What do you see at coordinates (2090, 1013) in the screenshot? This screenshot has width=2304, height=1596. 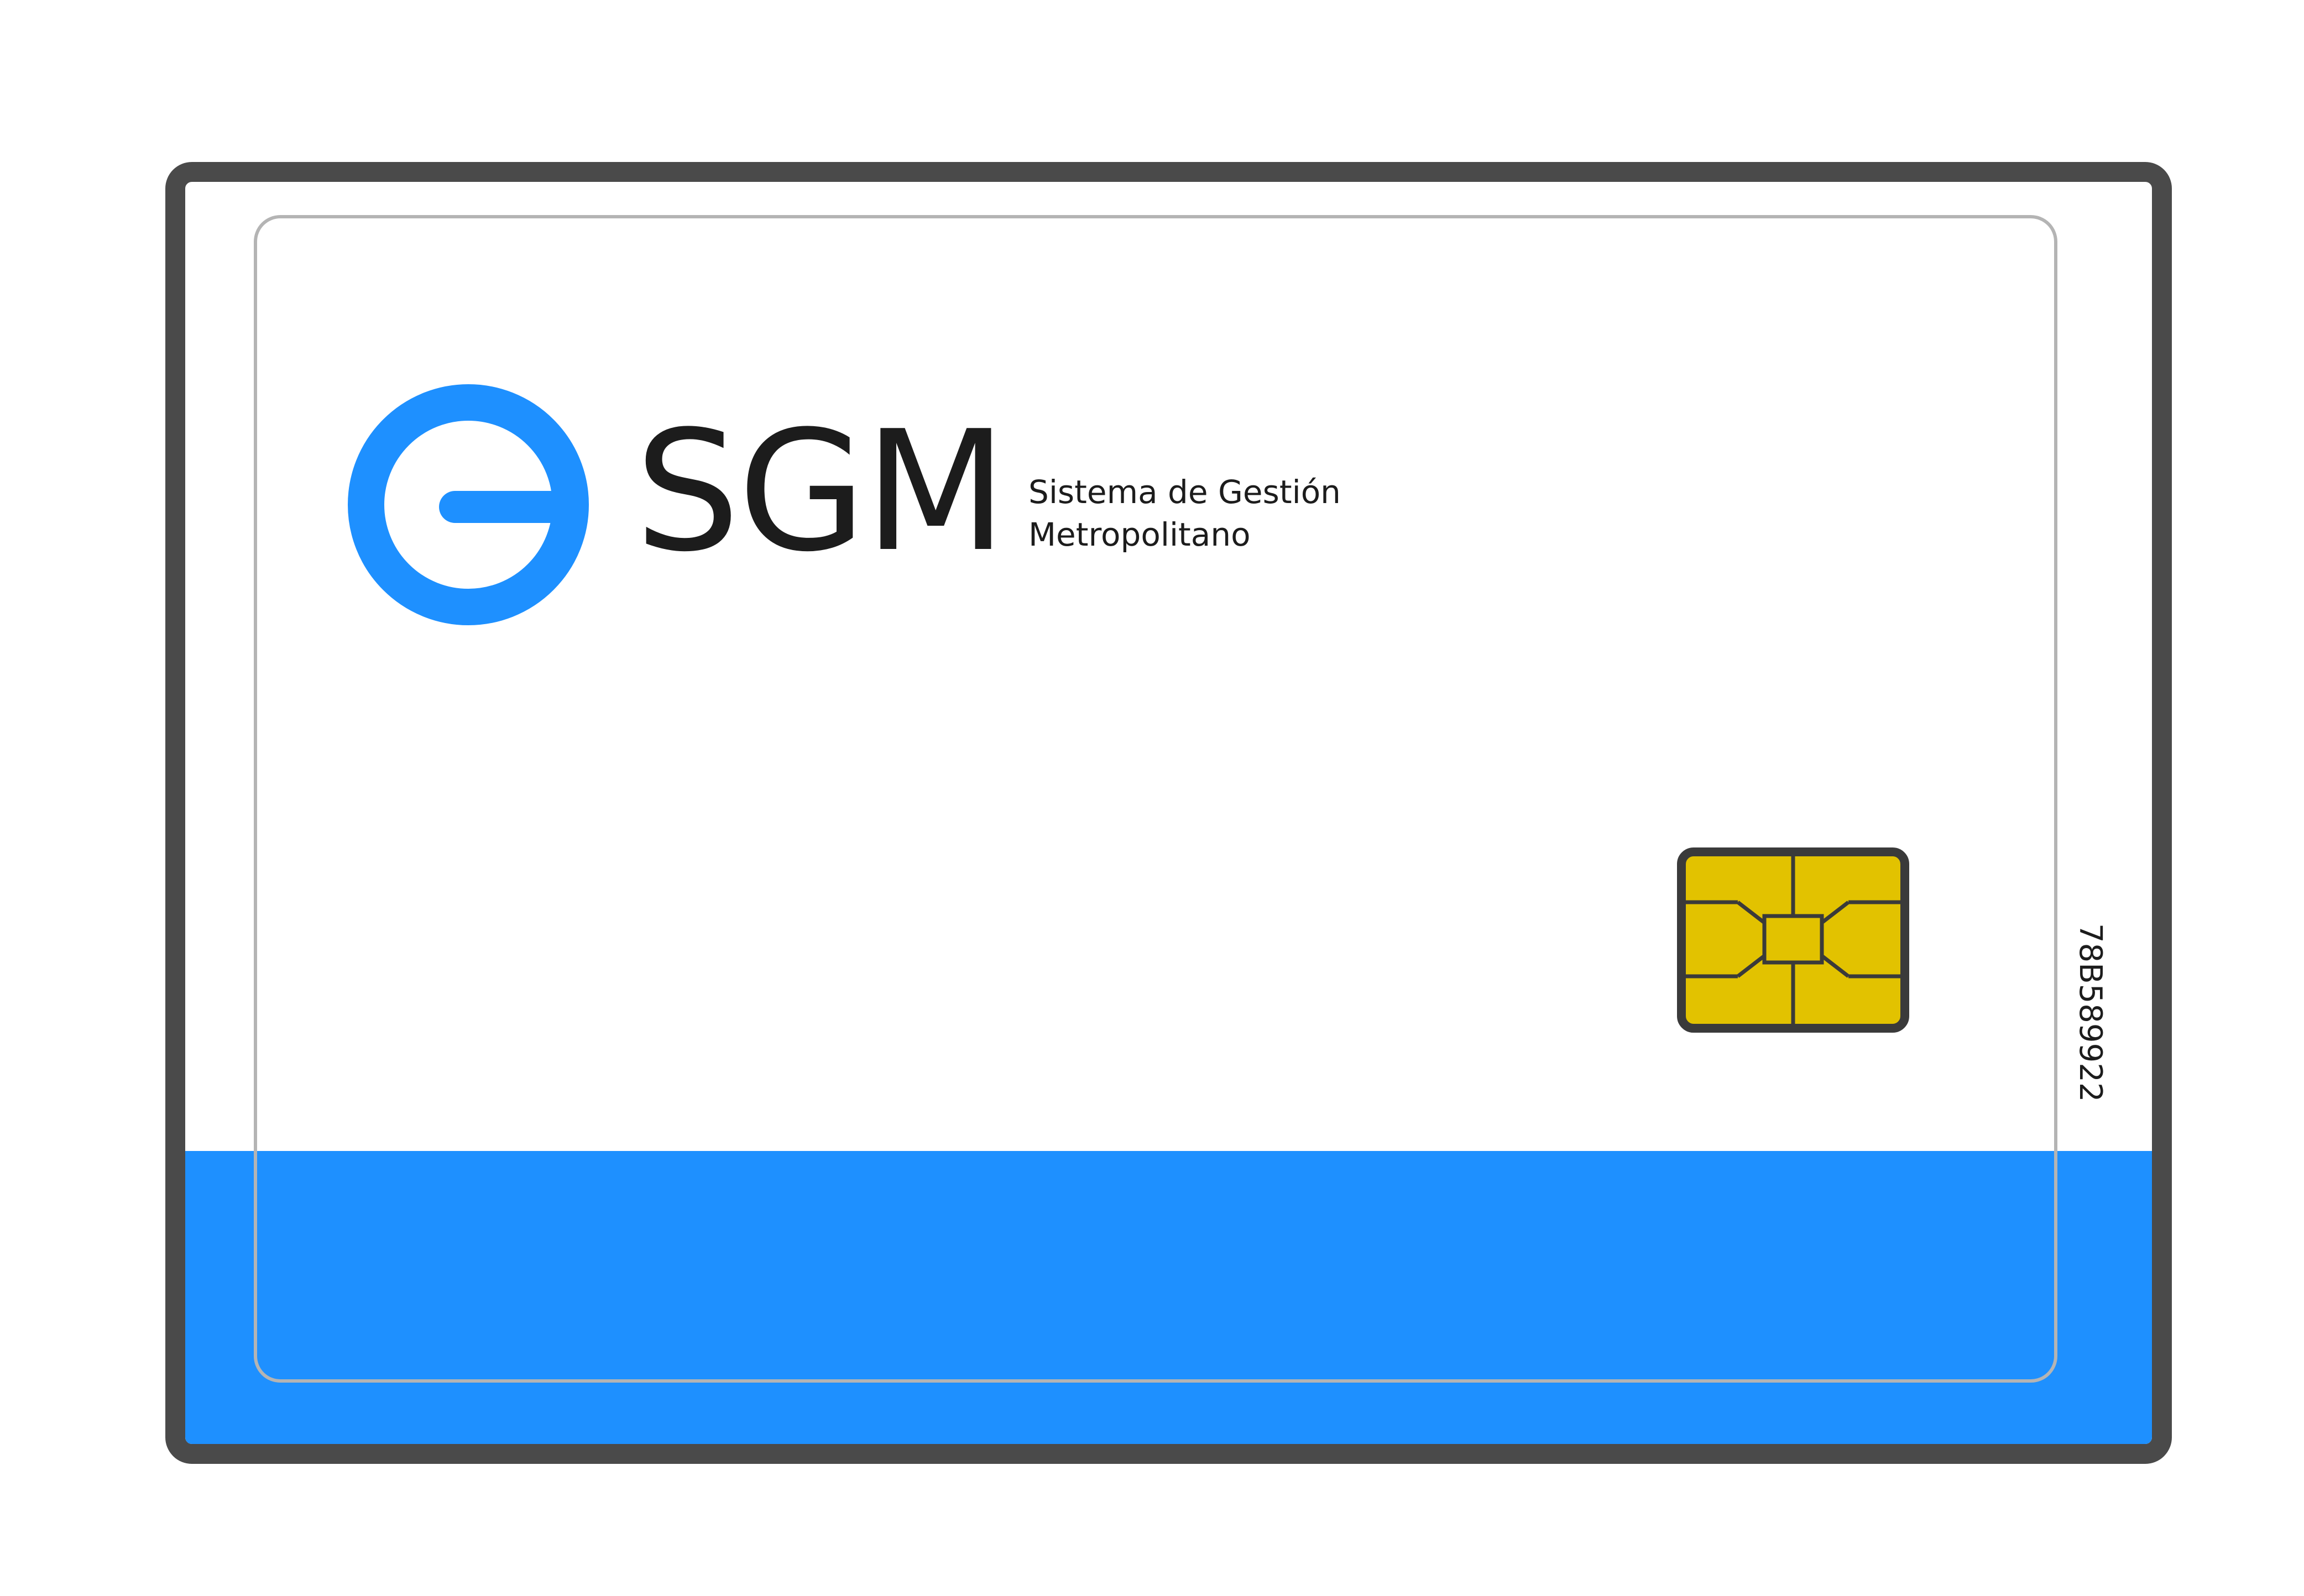 I see `card-serial-number: 78B589922` at bounding box center [2090, 1013].